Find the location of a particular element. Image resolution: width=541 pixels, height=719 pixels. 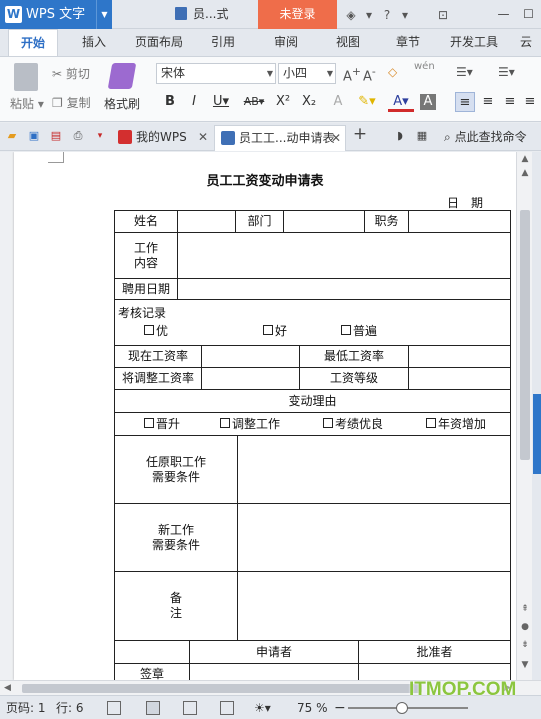

hire-date-label: 聘用日期 is located at coordinates (146, 289).